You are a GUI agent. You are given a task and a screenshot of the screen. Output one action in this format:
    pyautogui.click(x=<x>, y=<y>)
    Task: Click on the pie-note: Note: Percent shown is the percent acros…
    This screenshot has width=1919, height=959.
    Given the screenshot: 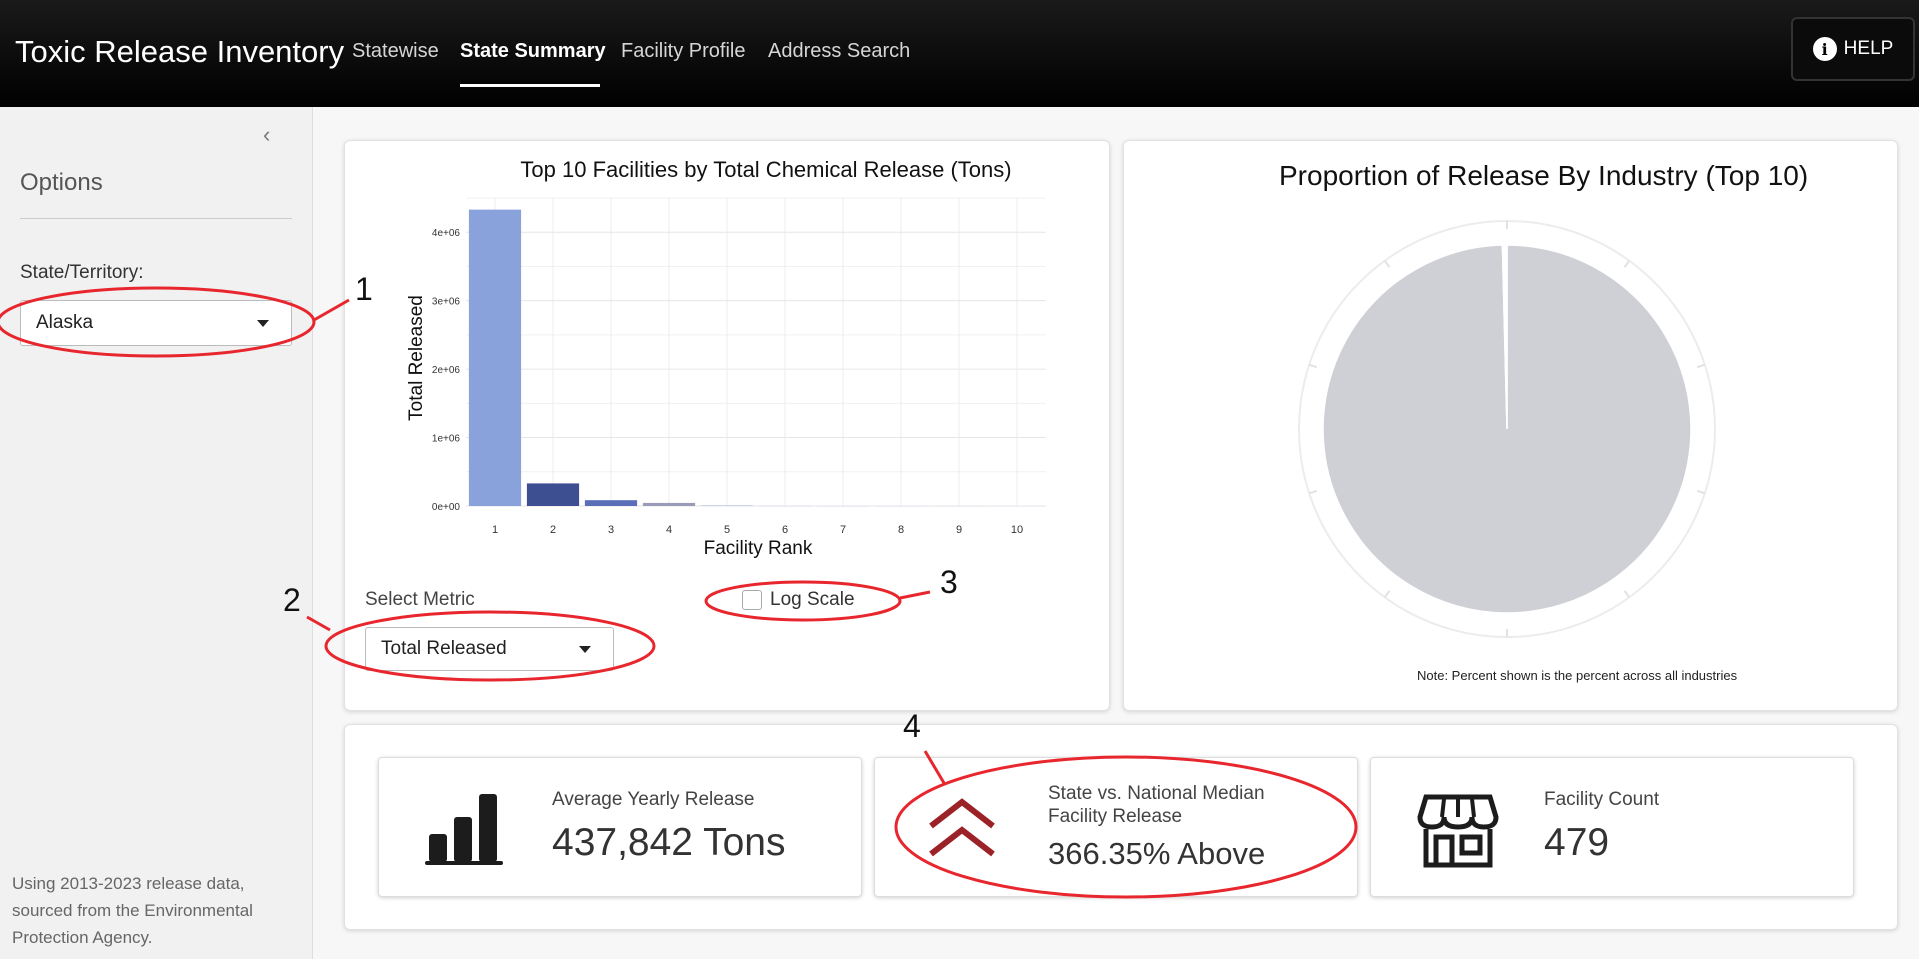 What is the action you would take?
    pyautogui.click(x=1577, y=675)
    